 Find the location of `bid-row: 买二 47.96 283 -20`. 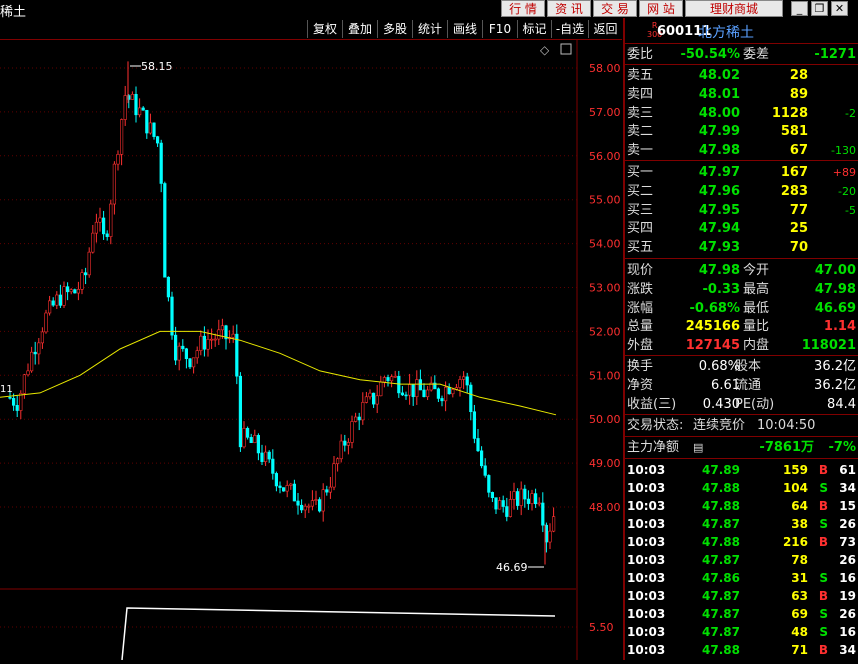

bid-row: 买二 47.96 283 -20 is located at coordinates (741, 191).